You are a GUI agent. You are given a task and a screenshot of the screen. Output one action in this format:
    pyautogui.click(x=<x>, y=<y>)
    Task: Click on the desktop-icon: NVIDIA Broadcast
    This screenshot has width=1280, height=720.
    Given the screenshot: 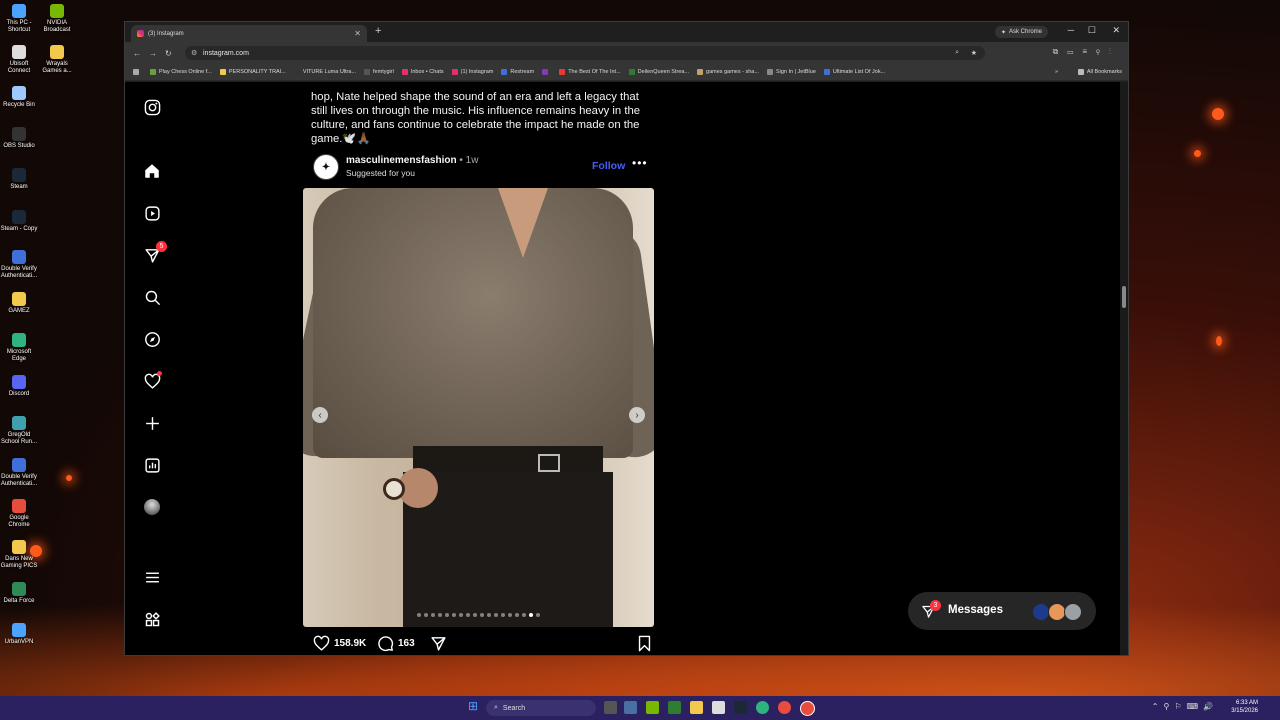 What is the action you would take?
    pyautogui.click(x=57, y=19)
    